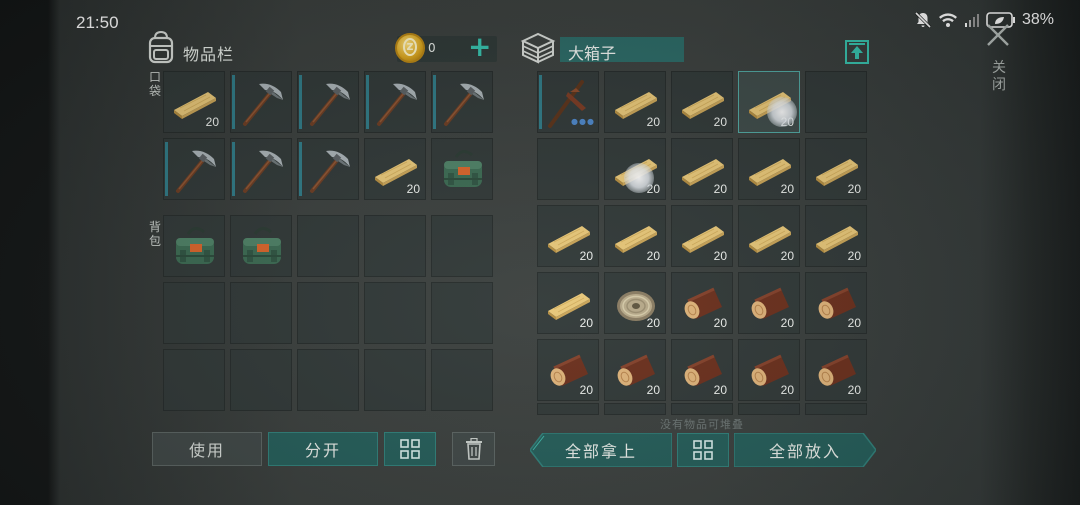 The image size is (1080, 505). What do you see at coordinates (999, 77) in the screenshot?
I see `close-label: 关闭` at bounding box center [999, 77].